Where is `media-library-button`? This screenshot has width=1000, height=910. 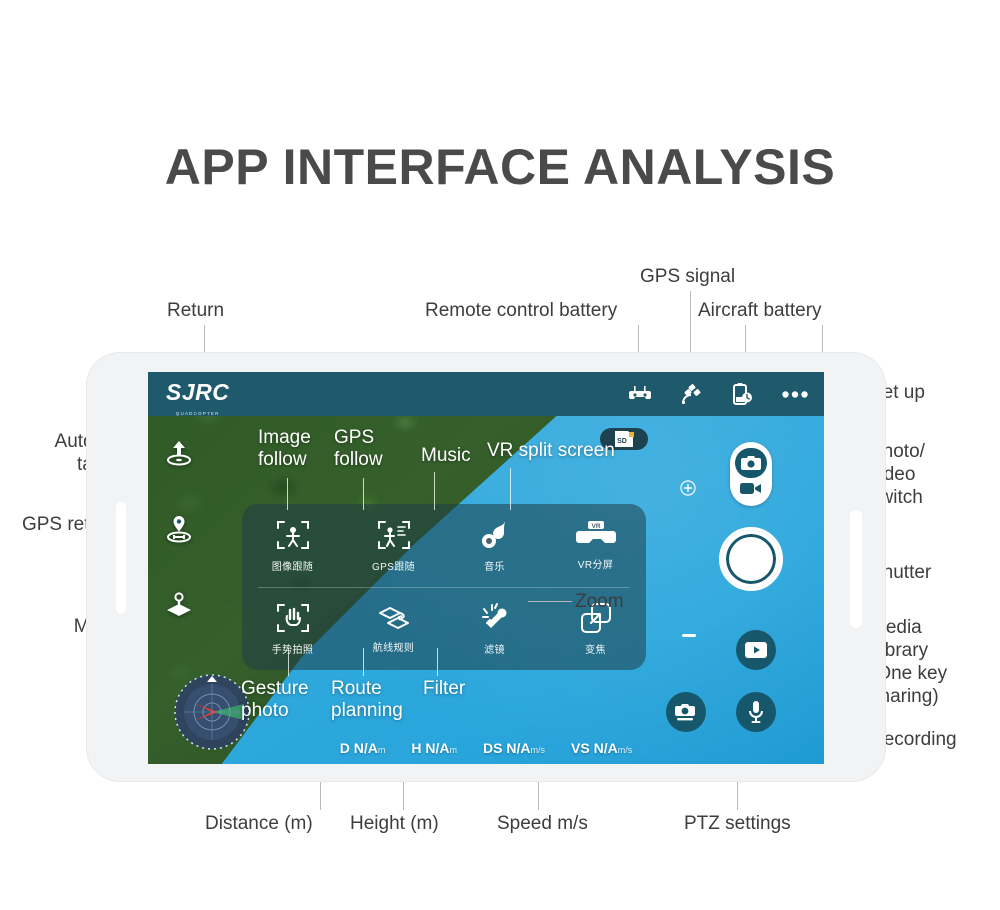 media-library-button is located at coordinates (756, 650).